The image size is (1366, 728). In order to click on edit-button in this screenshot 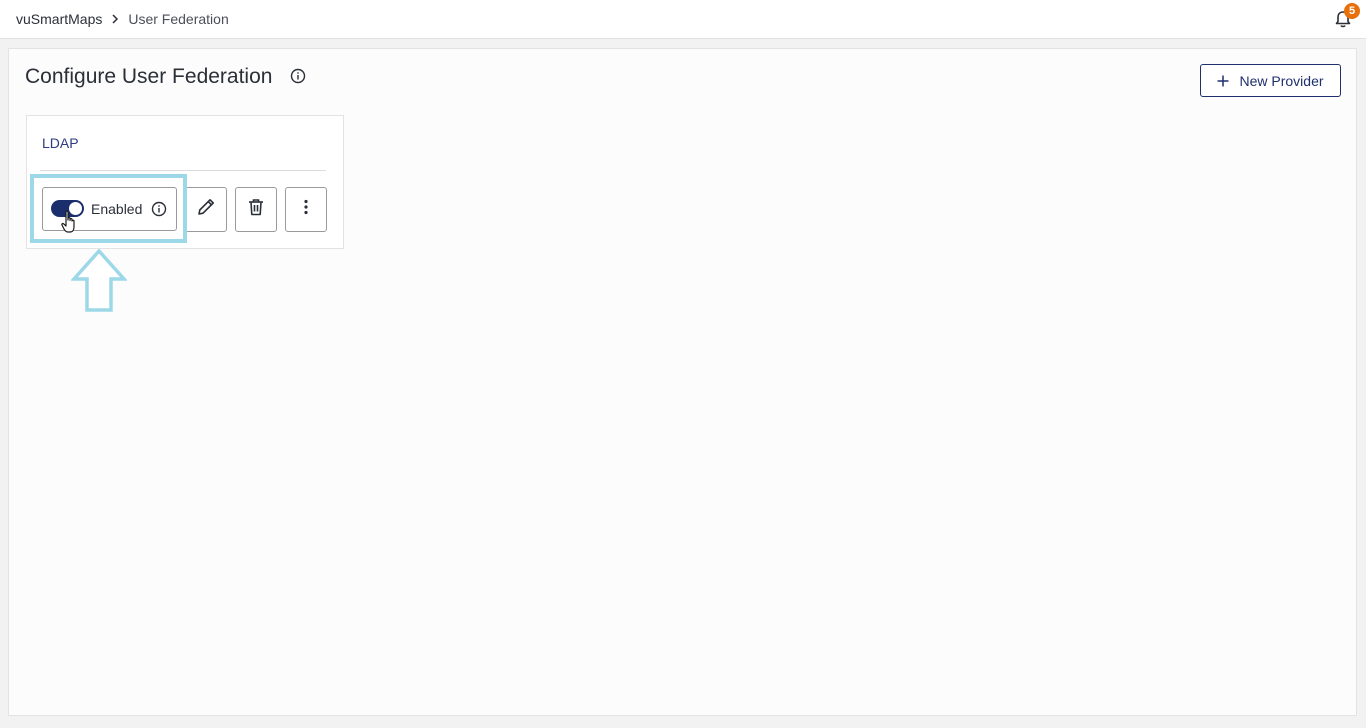, I will do `click(206, 209)`.